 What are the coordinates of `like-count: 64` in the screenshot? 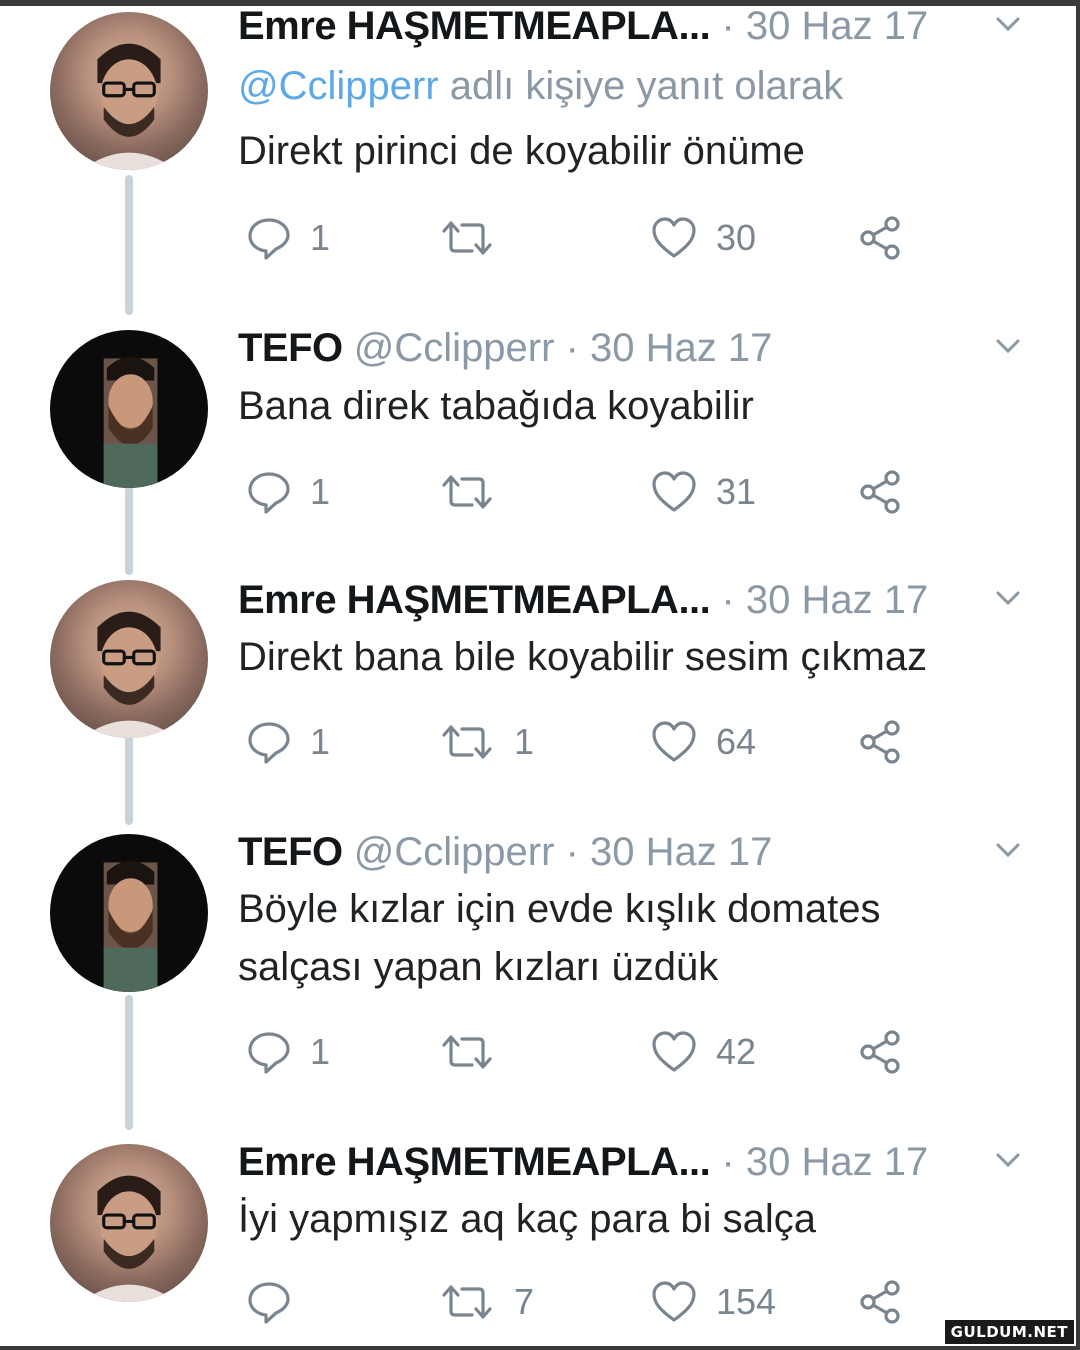 It's located at (736, 741).